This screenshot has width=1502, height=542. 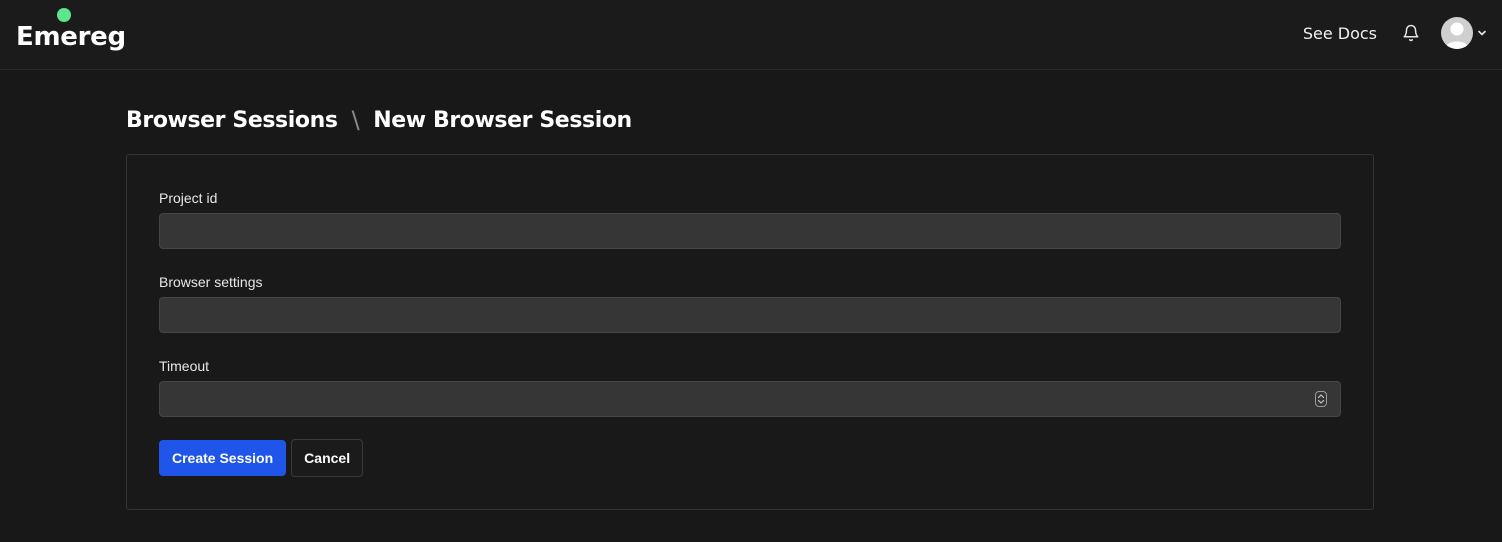 What do you see at coordinates (327, 458) in the screenshot?
I see `cancel-button: Cancel` at bounding box center [327, 458].